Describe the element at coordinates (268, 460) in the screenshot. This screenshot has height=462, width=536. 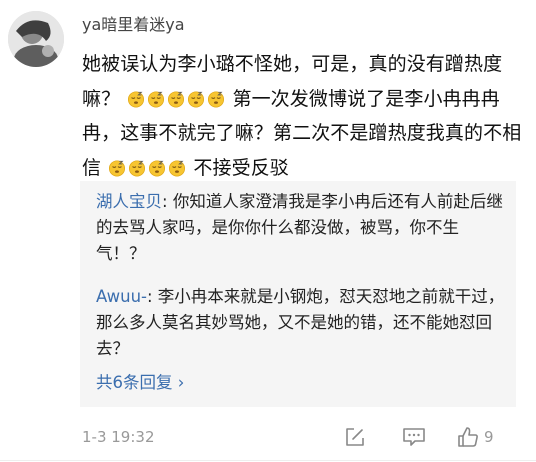
I see `bottom-divider` at that location.